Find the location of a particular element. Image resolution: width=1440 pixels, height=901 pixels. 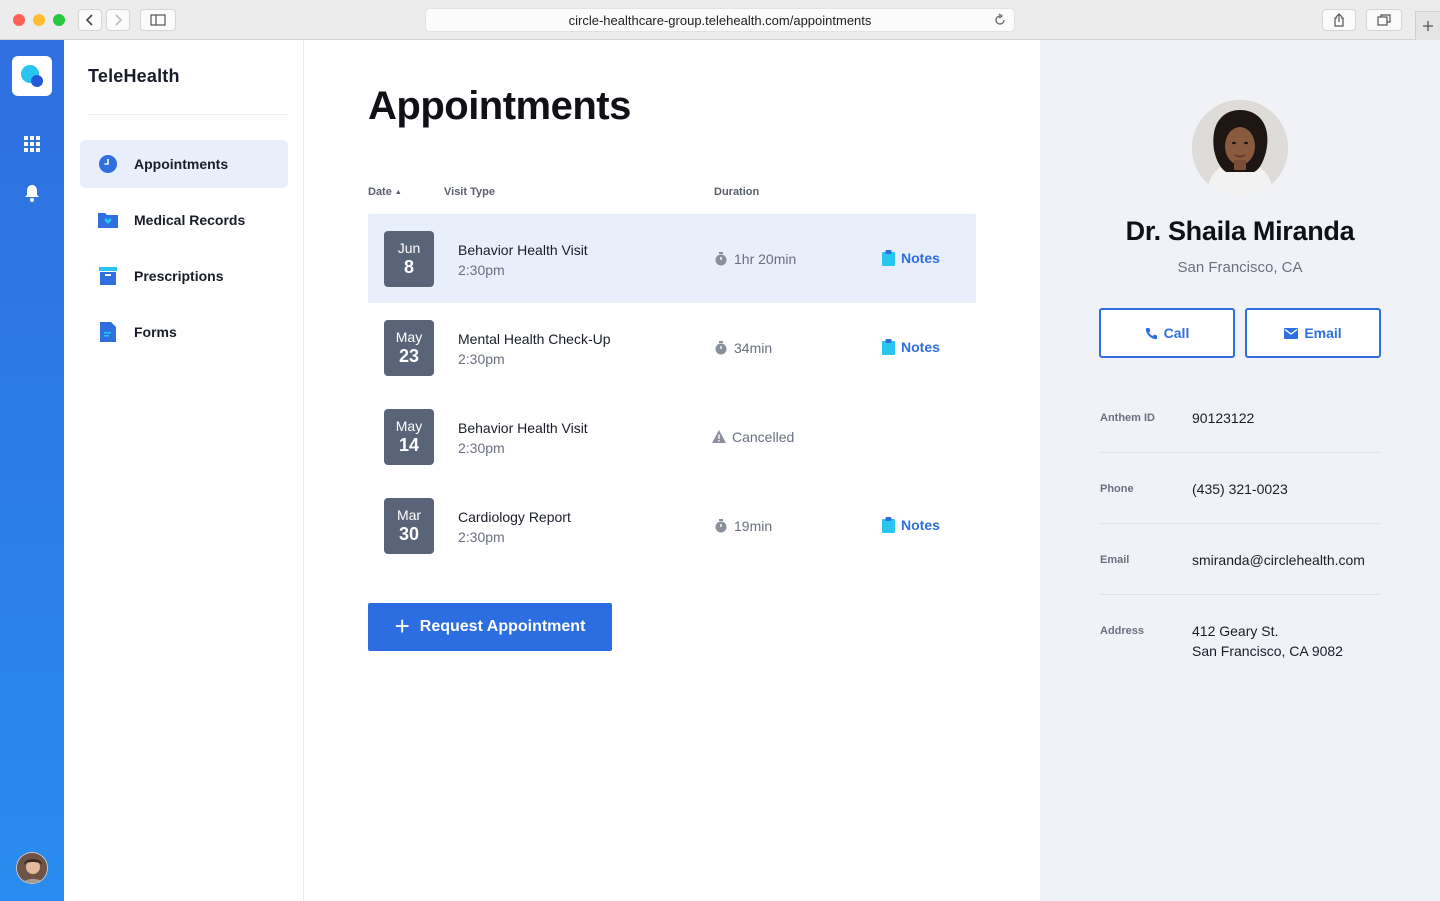

sidebar-item-label: Appointments is located at coordinates (181, 164).